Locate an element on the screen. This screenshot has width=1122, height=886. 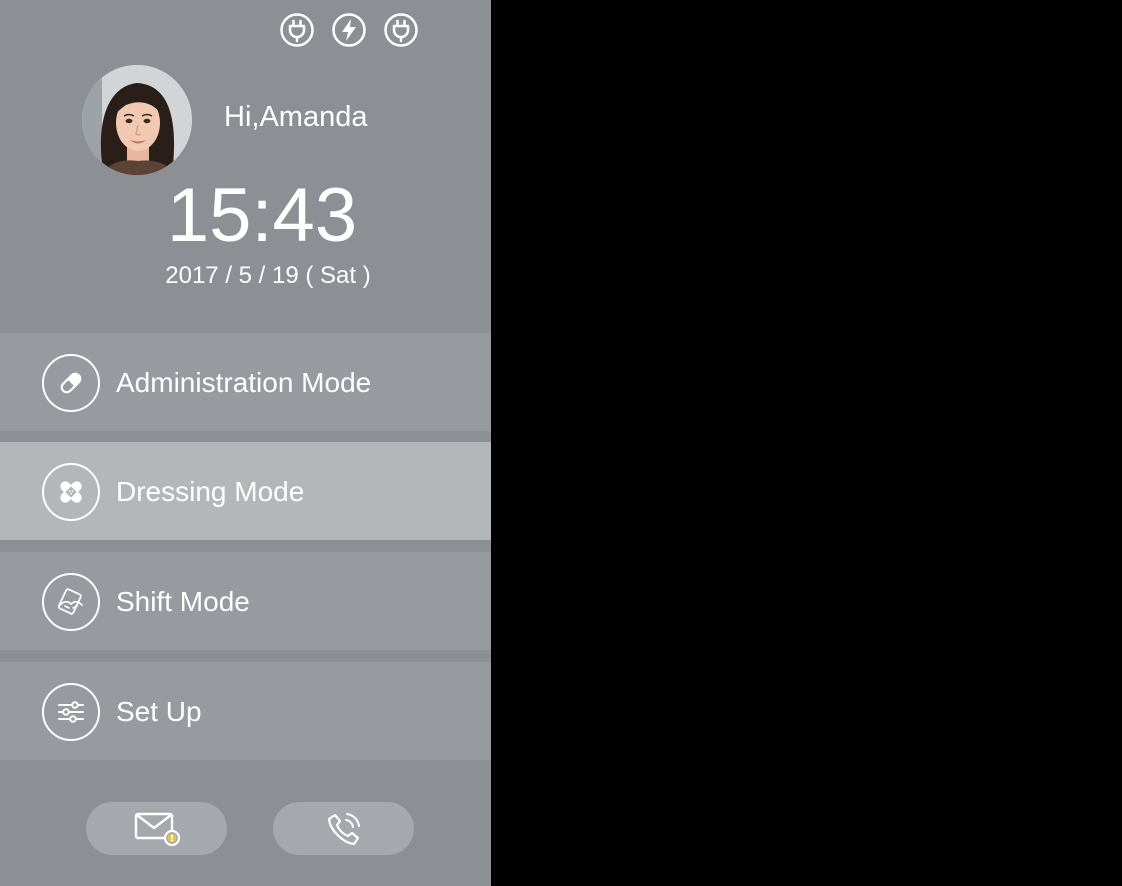
avatar is located at coordinates (137, 120).